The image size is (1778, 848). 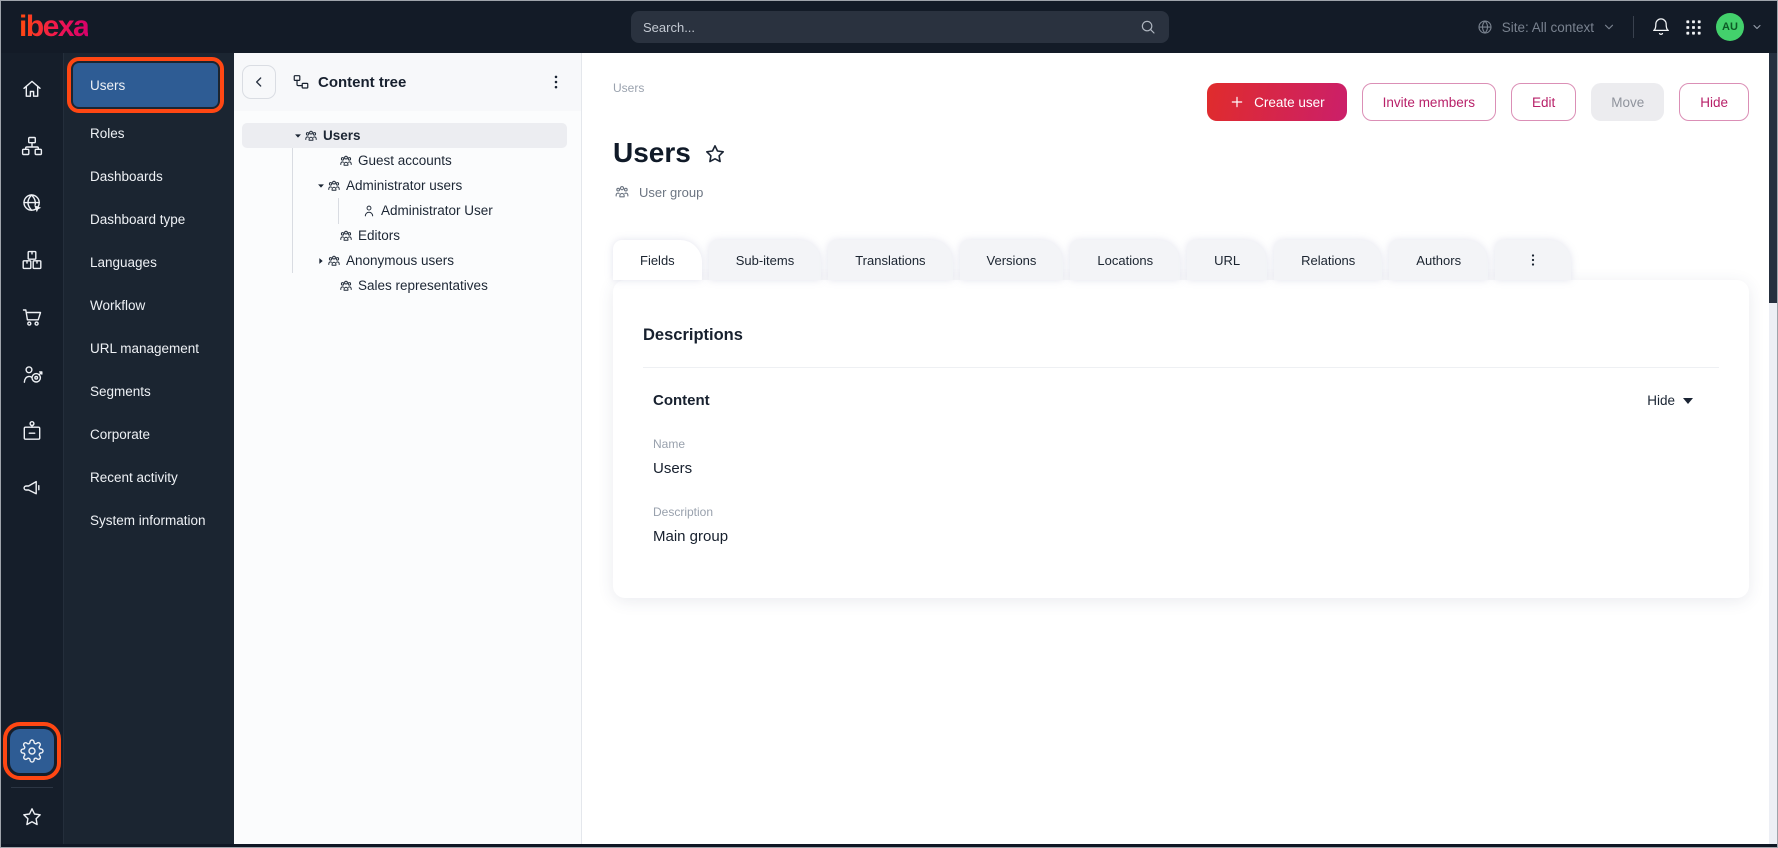 What do you see at coordinates (423, 285) in the screenshot?
I see `tree-item-label: Sales representatives` at bounding box center [423, 285].